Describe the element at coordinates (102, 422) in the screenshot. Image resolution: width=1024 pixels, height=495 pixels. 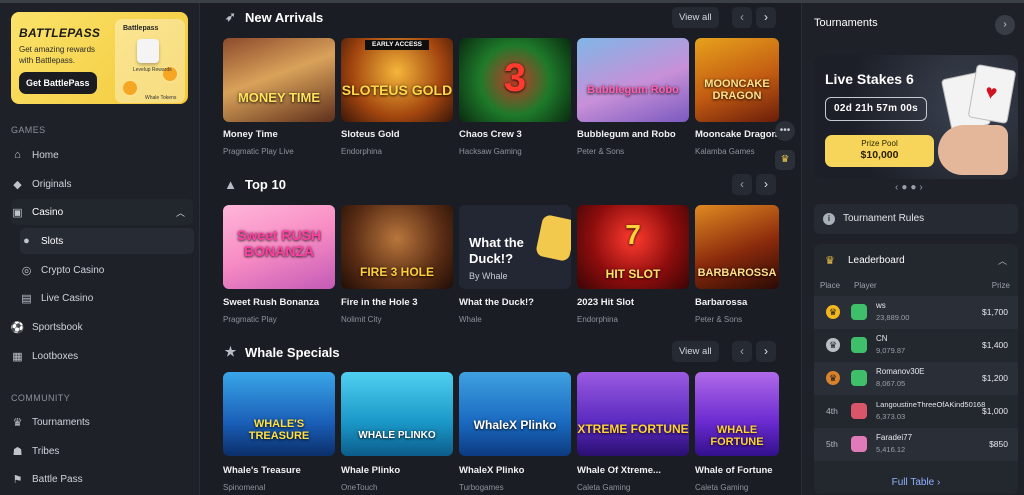
I see `sidebar-item-tournaments: ♛ Tournaments` at that location.